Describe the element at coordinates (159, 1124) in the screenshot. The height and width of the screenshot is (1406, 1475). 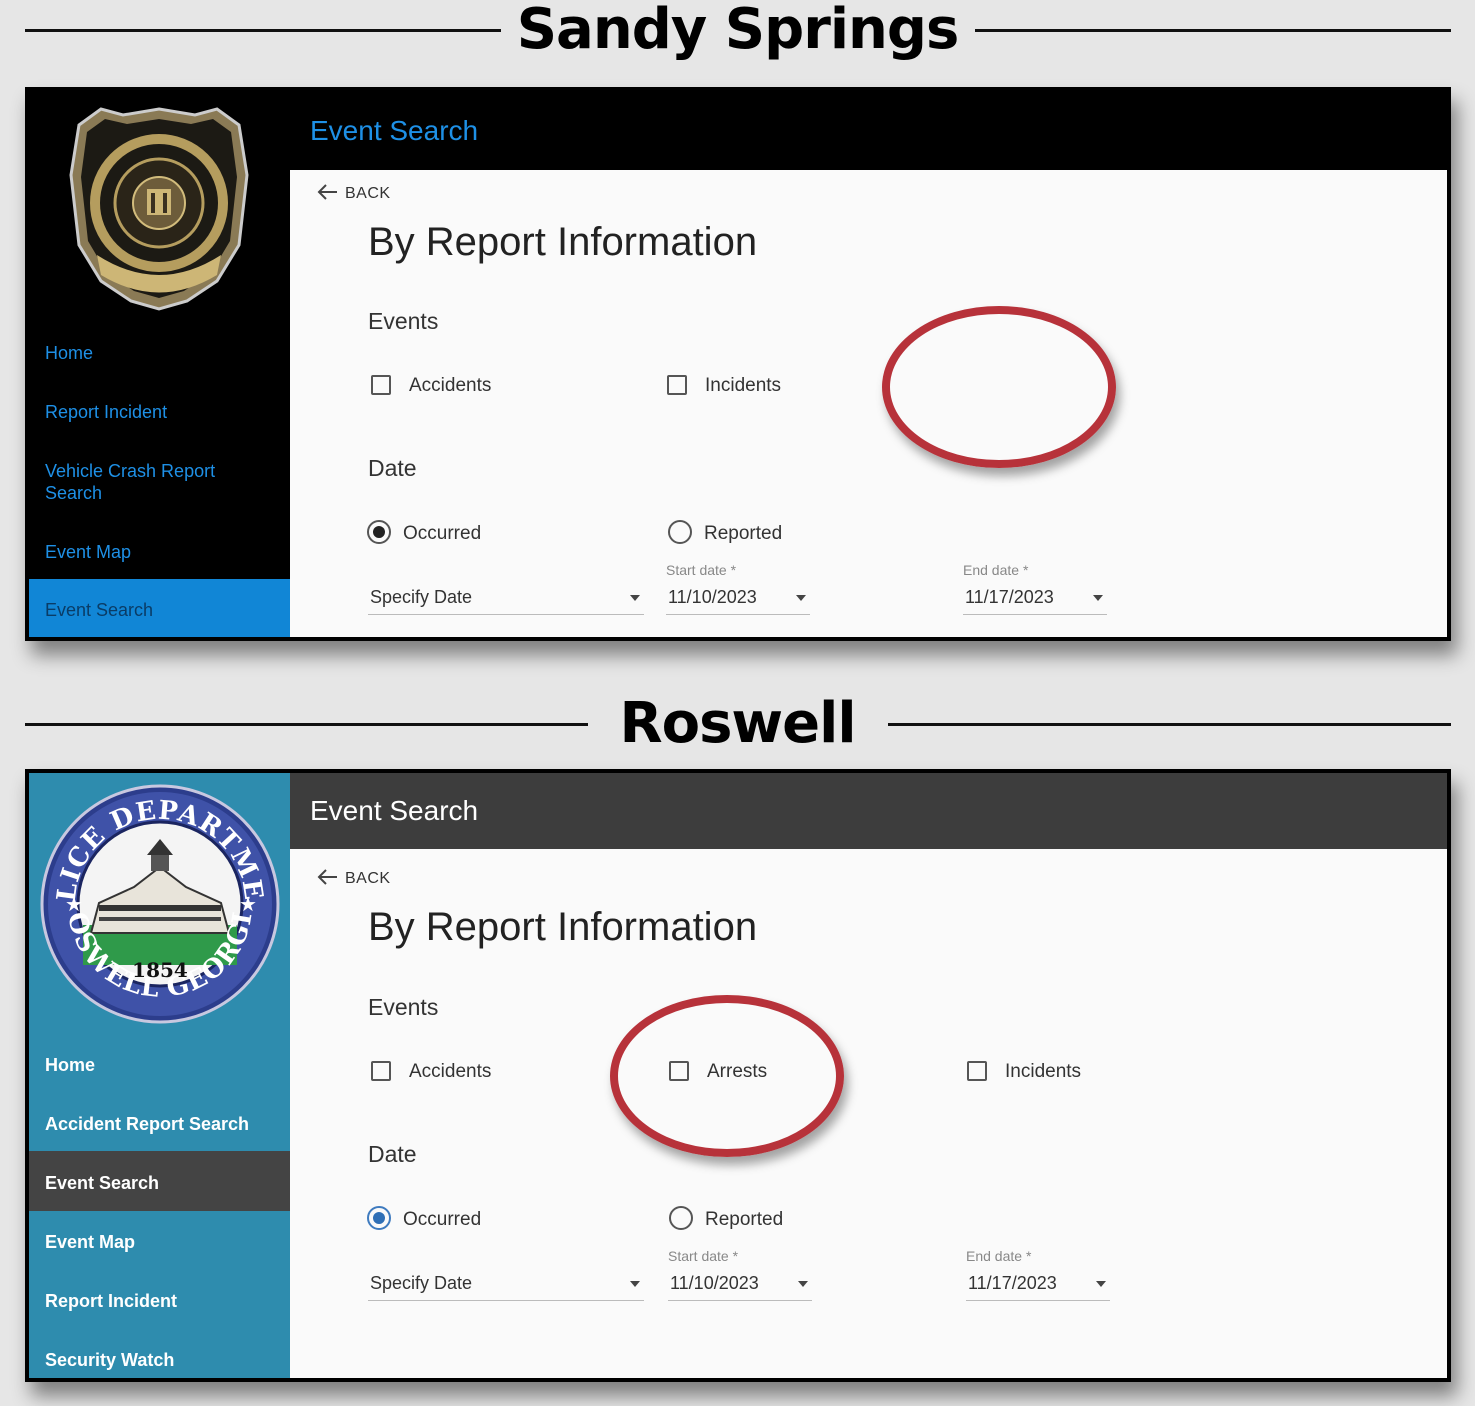
I see `sidebar-item-accident-report-search: Accident Report Search` at that location.